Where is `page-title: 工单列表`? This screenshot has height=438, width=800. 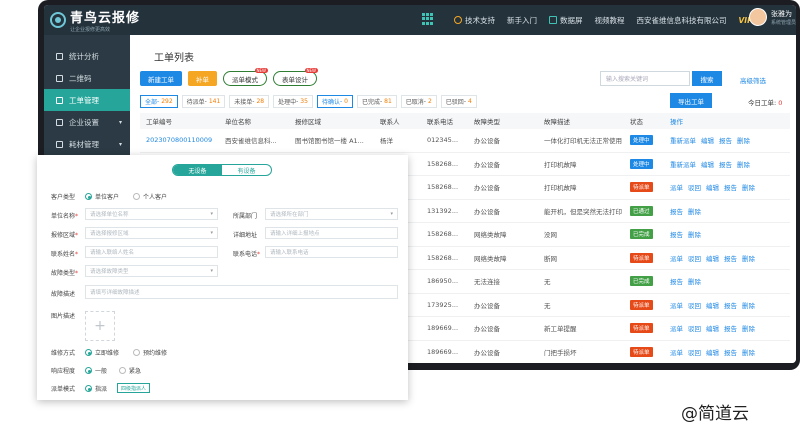 page-title: 工单列表 is located at coordinates (174, 58).